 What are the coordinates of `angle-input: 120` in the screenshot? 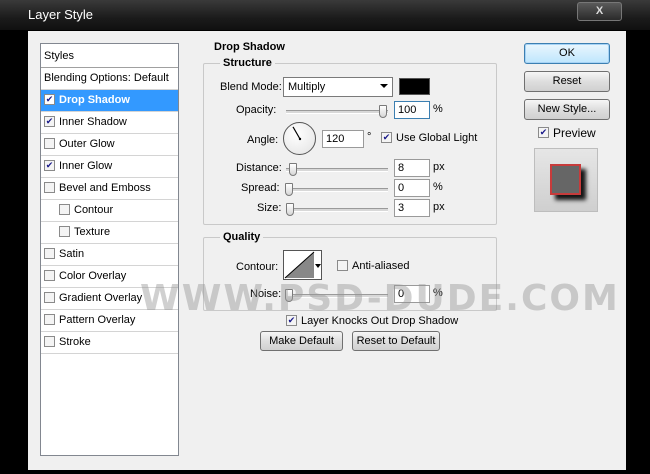 It's located at (343, 139).